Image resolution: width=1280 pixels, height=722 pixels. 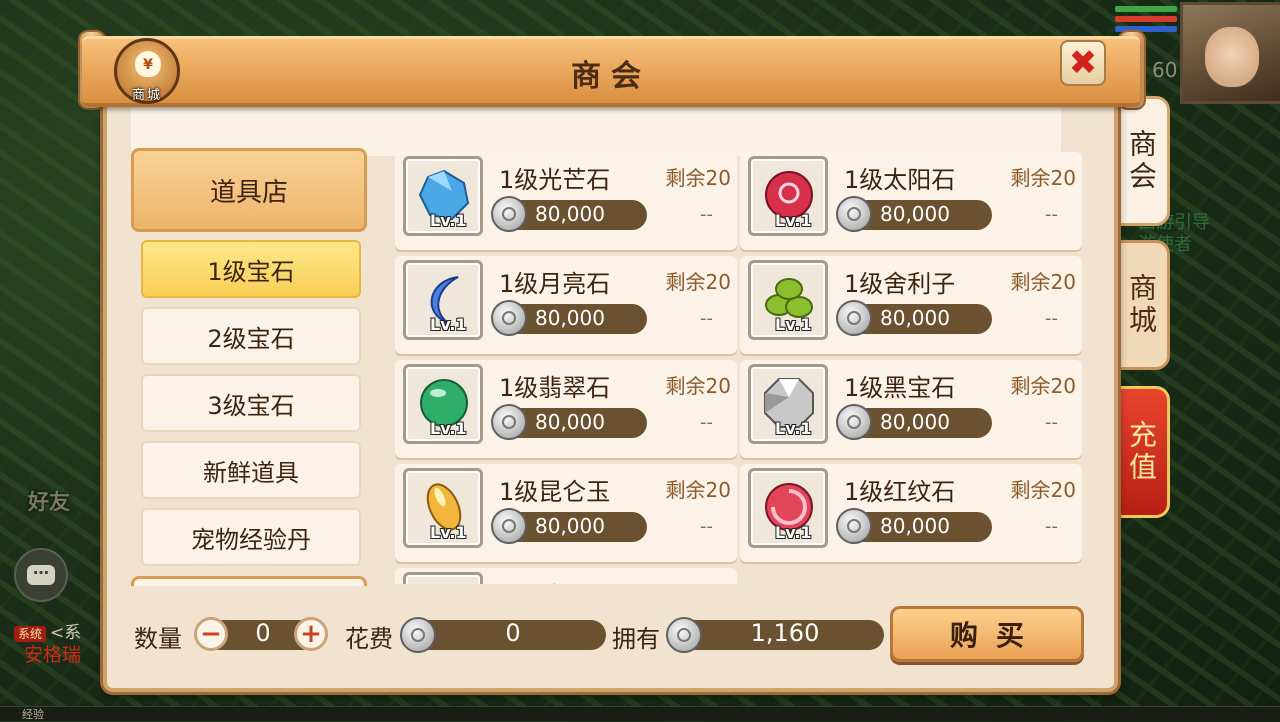 I want to click on owned-label: 拥有, so click(x=636, y=639).